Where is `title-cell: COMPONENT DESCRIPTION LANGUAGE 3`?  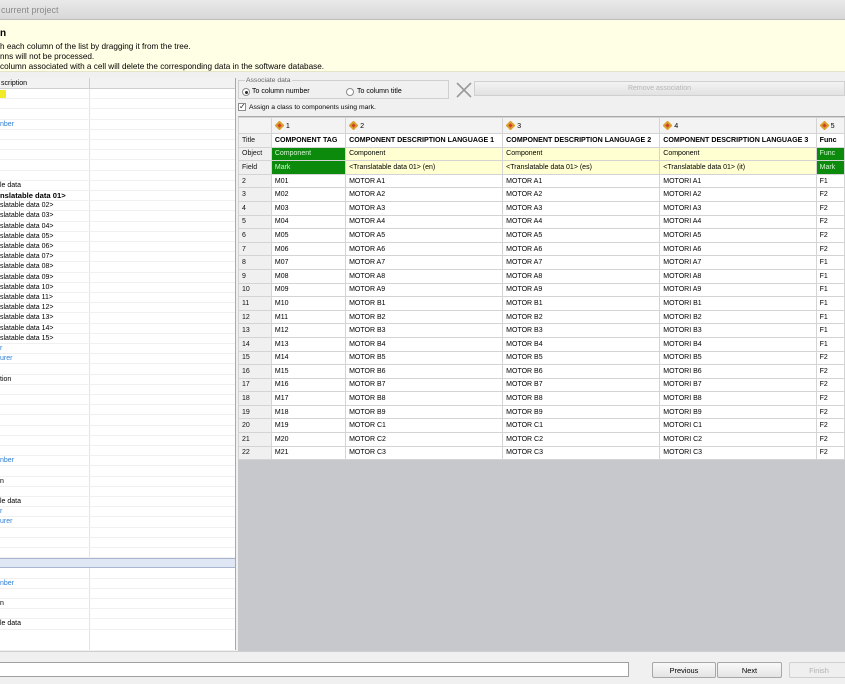
title-cell: COMPONENT DESCRIPTION LANGUAGE 3 is located at coordinates (738, 140).